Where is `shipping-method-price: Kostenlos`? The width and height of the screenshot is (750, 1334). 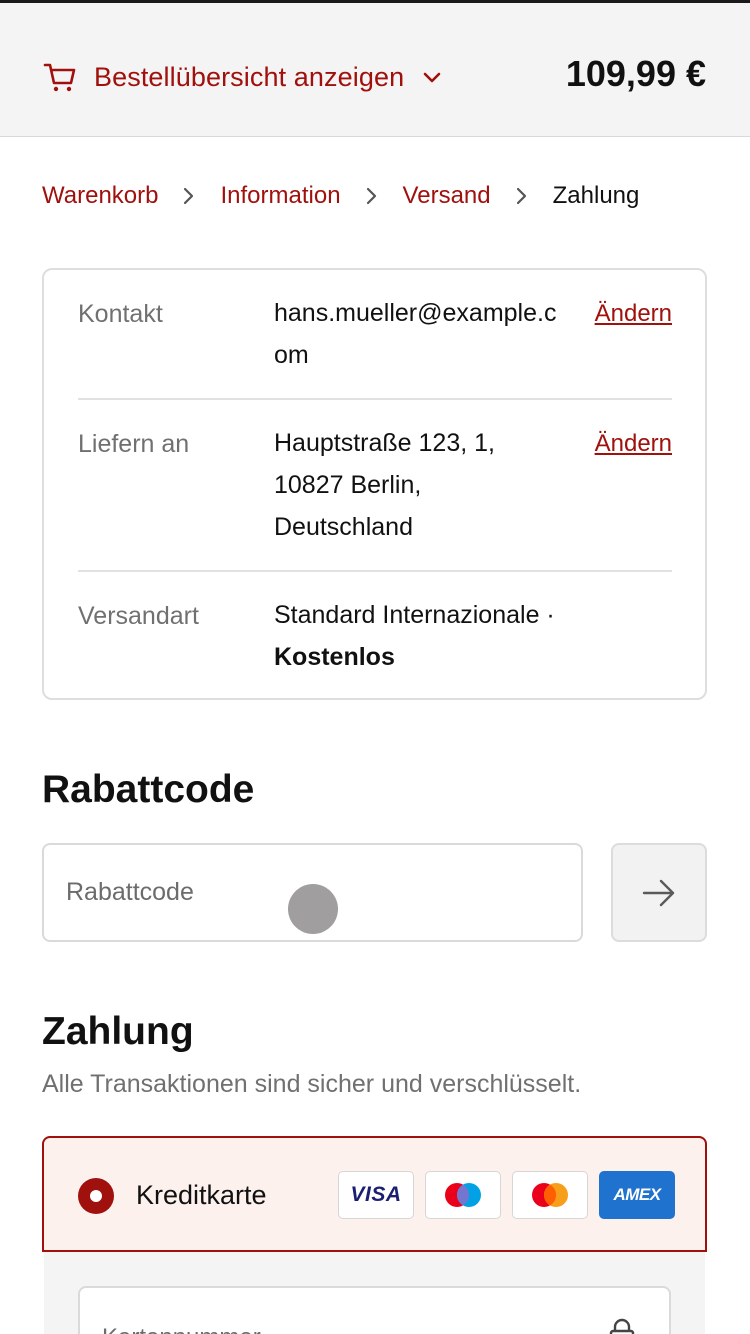
shipping-method-price: Kostenlos is located at coordinates (334, 657).